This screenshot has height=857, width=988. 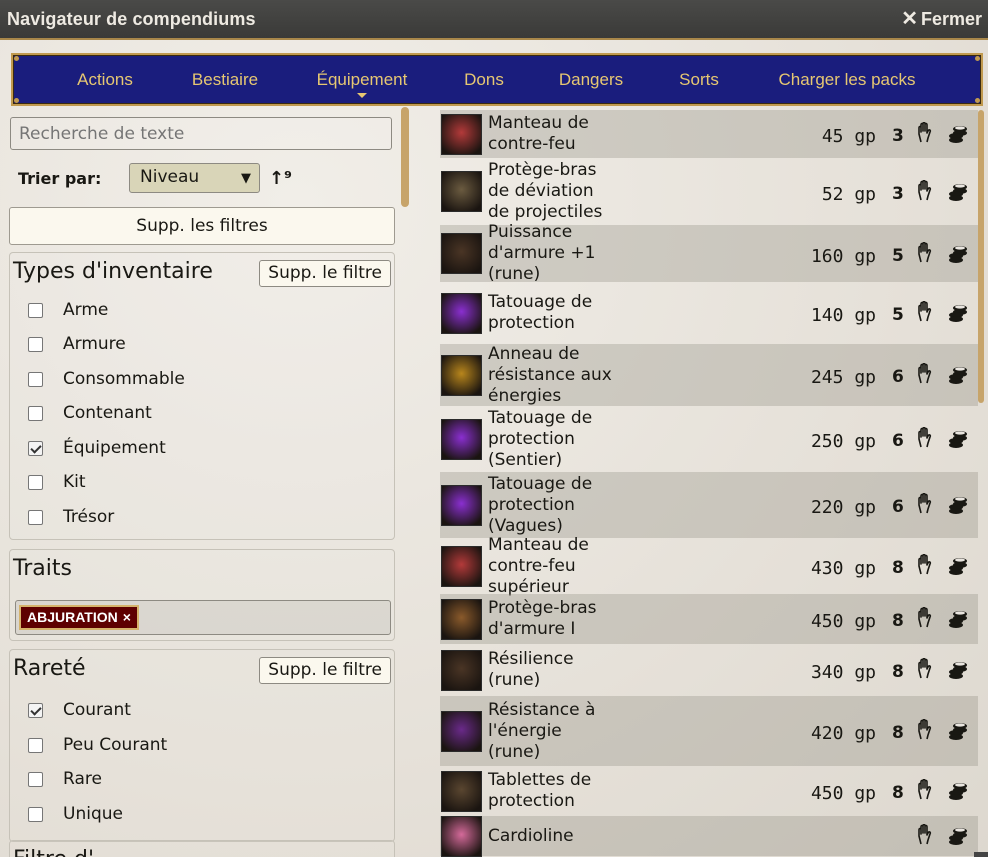 What do you see at coordinates (709, 619) in the screenshot?
I see `result-row: Protège-bras d'armure I 450 gp 8` at bounding box center [709, 619].